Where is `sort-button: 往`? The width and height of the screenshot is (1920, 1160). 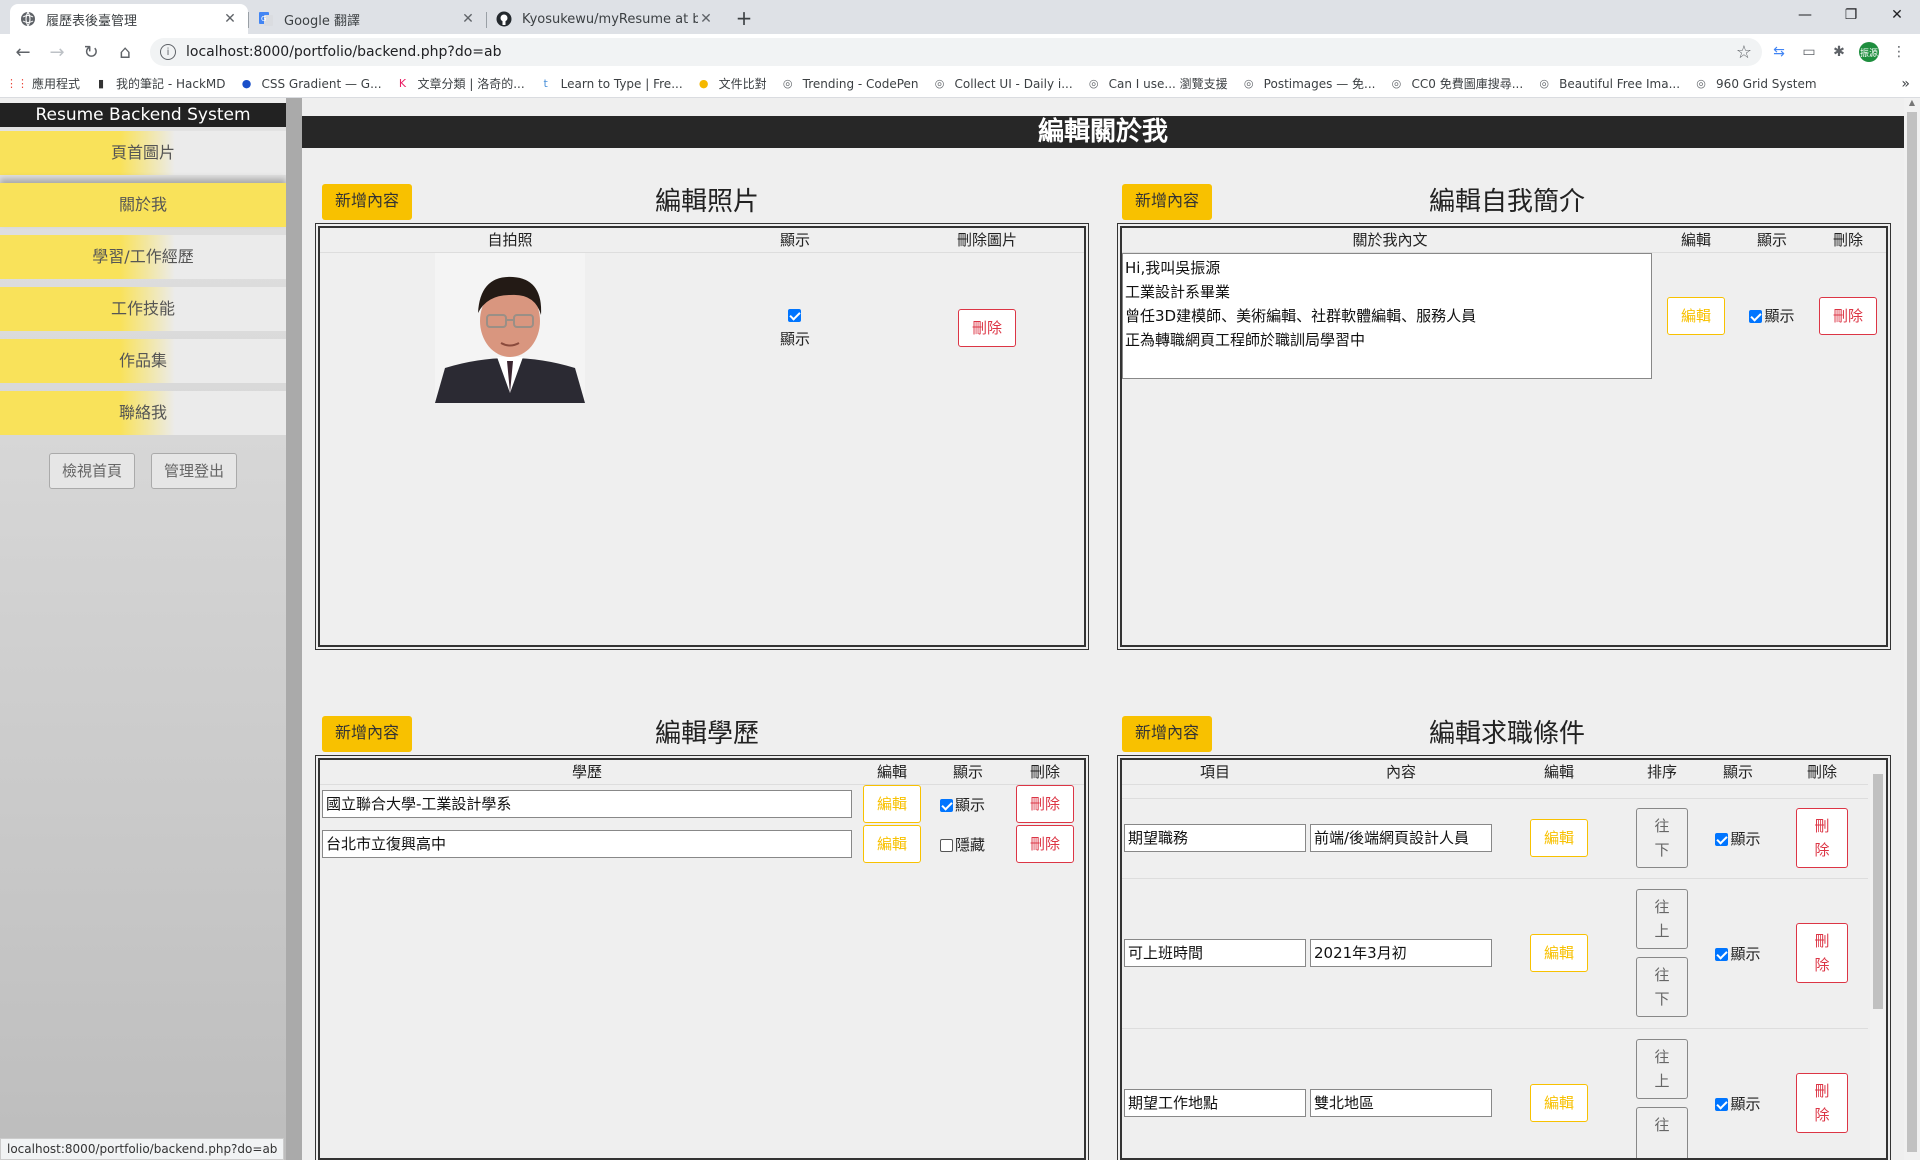 sort-button: 往 is located at coordinates (1662, 1132).